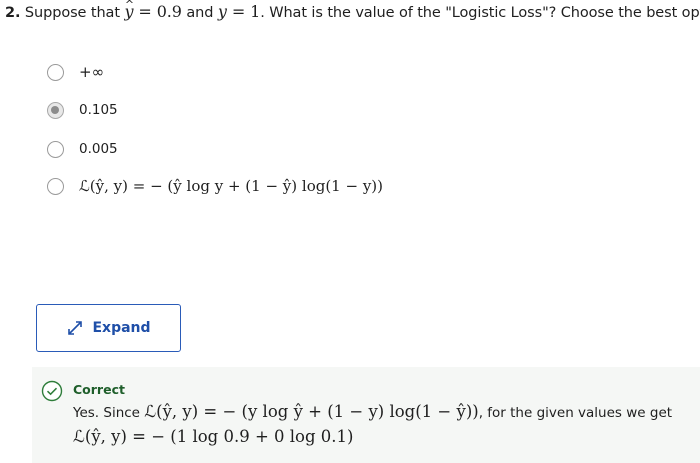 This screenshot has width=700, height=463. Describe the element at coordinates (92, 72) in the screenshot. I see `option-label: +∞` at that location.